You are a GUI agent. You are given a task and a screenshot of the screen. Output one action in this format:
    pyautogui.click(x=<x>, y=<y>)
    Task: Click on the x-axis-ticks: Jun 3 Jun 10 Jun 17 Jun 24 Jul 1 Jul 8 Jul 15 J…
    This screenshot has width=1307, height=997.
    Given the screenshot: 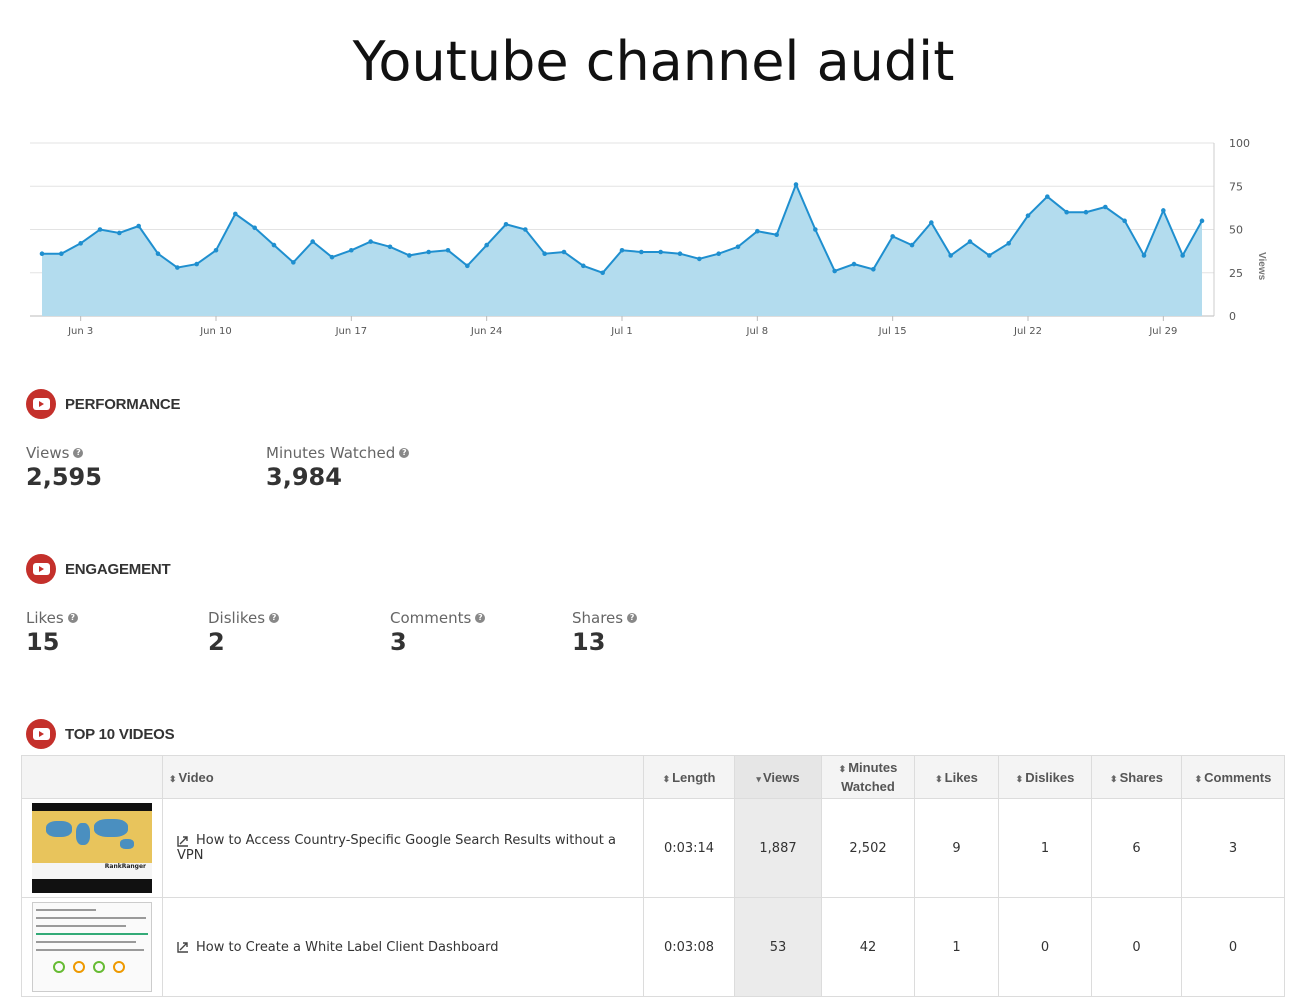 What is the action you would take?
    pyautogui.click(x=622, y=326)
    